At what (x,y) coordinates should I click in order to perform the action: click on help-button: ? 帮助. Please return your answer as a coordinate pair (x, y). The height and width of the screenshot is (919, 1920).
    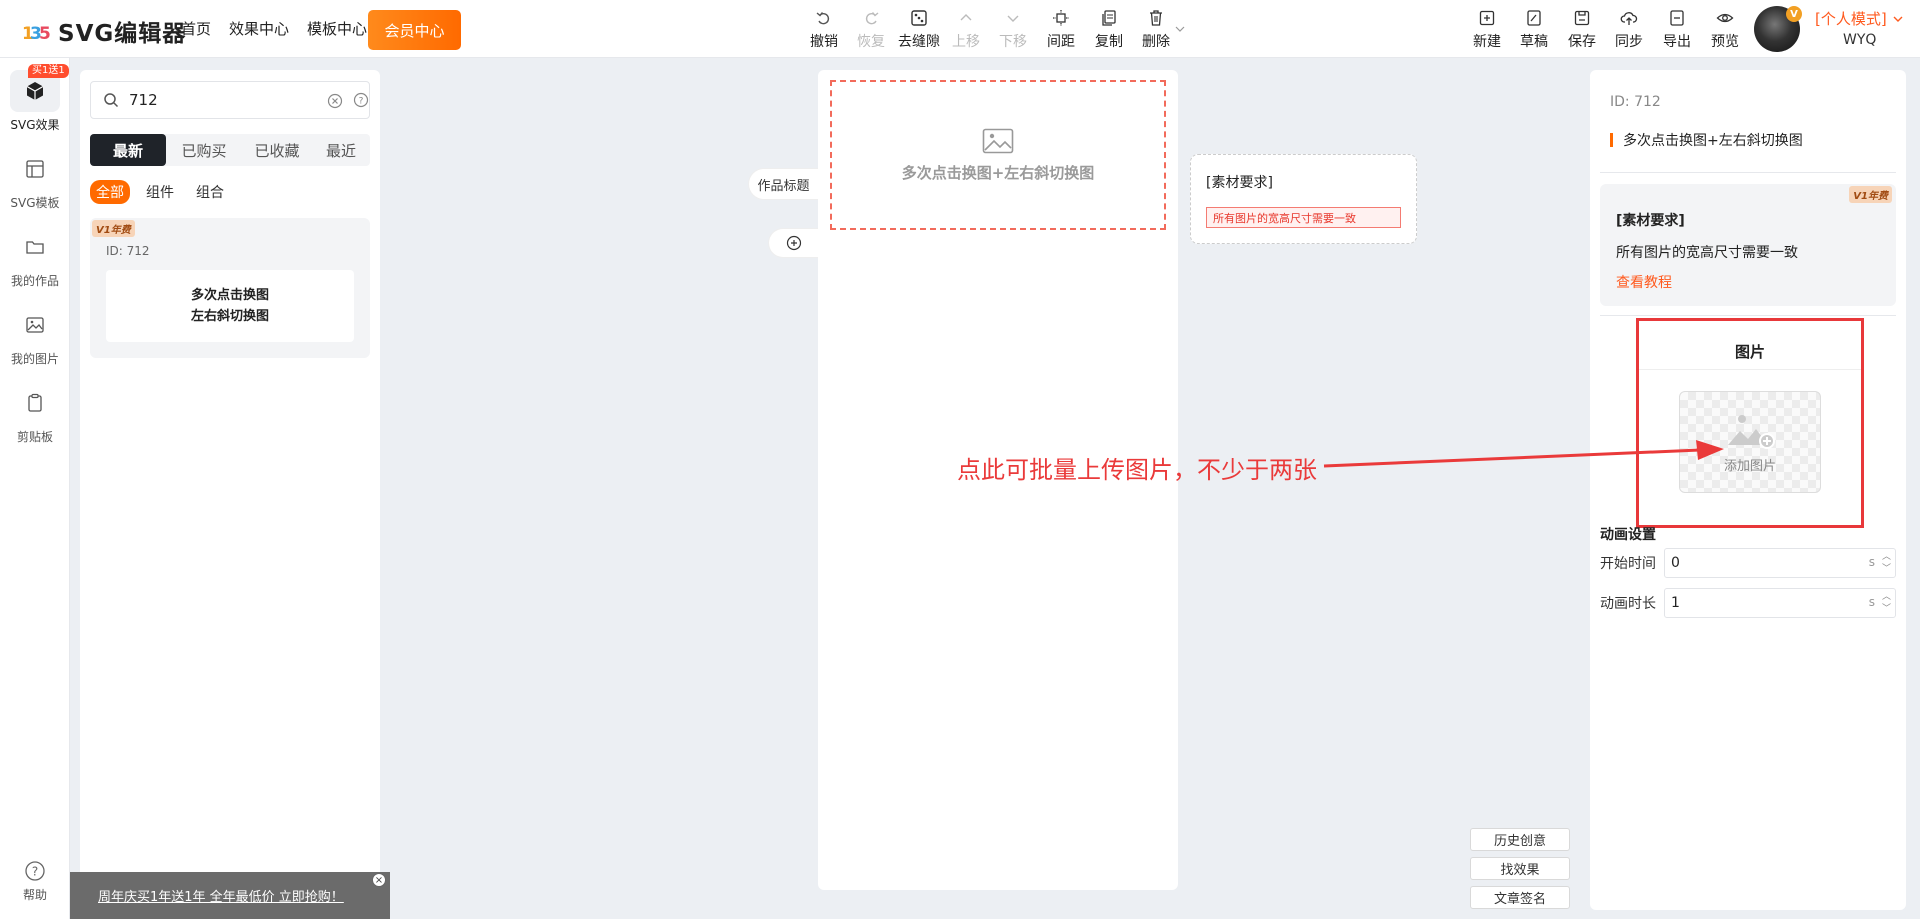
    Looking at the image, I should click on (35, 881).